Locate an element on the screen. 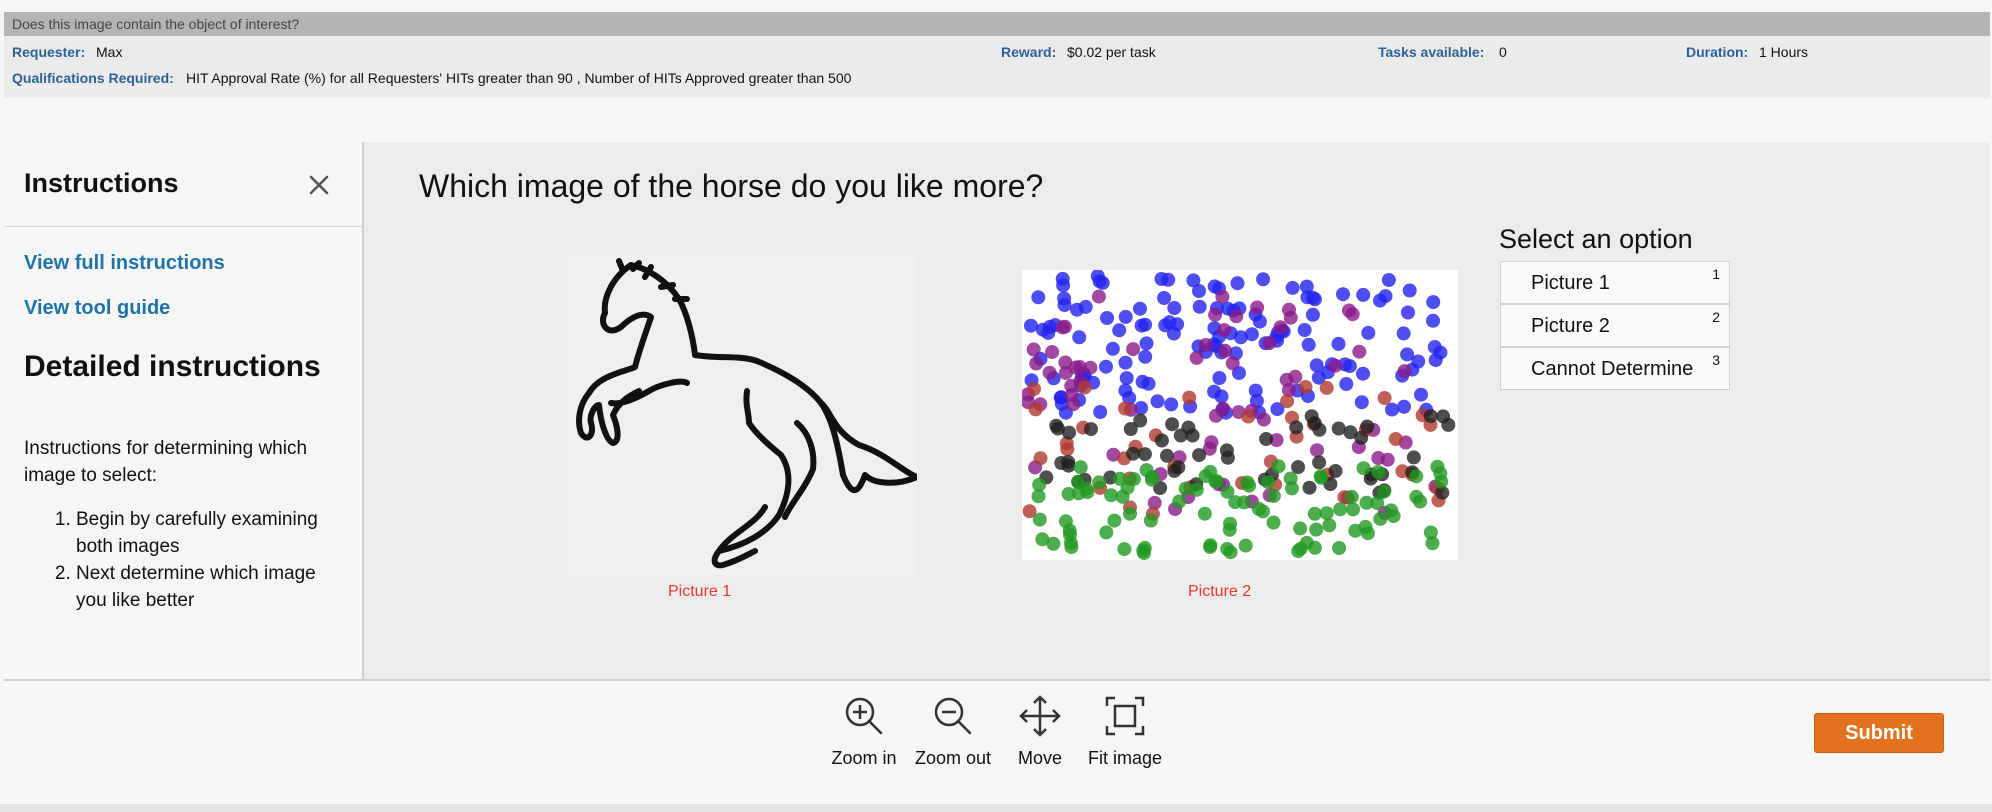 This screenshot has height=812, width=1992. submit-button: Submit is located at coordinates (1879, 733).